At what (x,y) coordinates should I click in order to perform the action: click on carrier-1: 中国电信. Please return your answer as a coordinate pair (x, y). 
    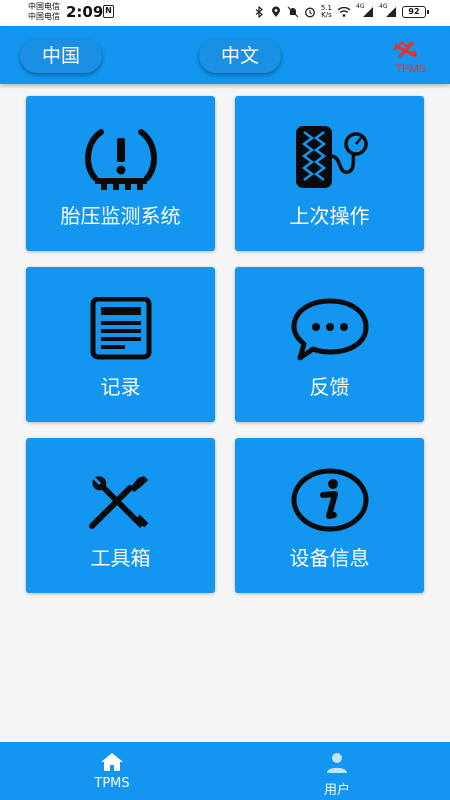
    Looking at the image, I should click on (44, 6).